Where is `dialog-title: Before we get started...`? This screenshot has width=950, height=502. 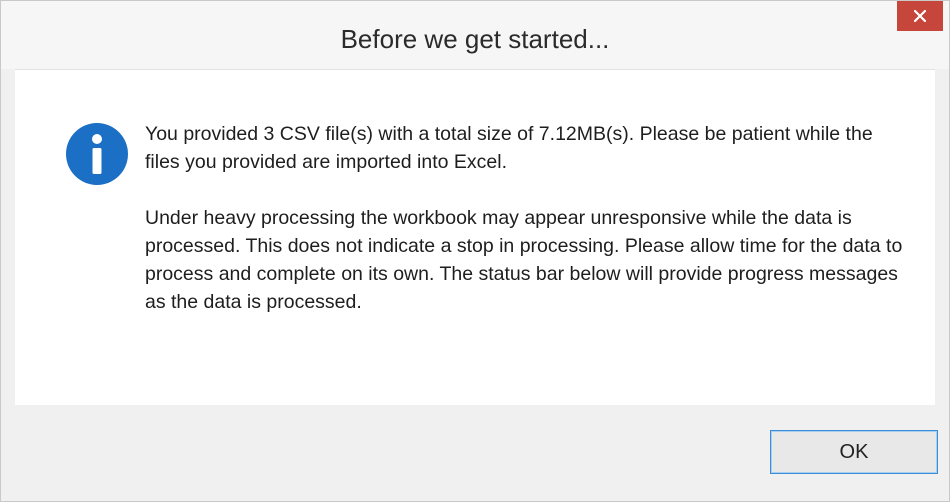 dialog-title: Before we get started... is located at coordinates (475, 39).